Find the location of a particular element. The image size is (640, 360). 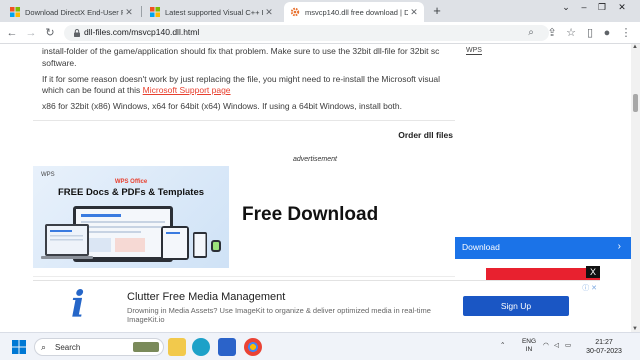

edge-icon is located at coordinates (201, 347).